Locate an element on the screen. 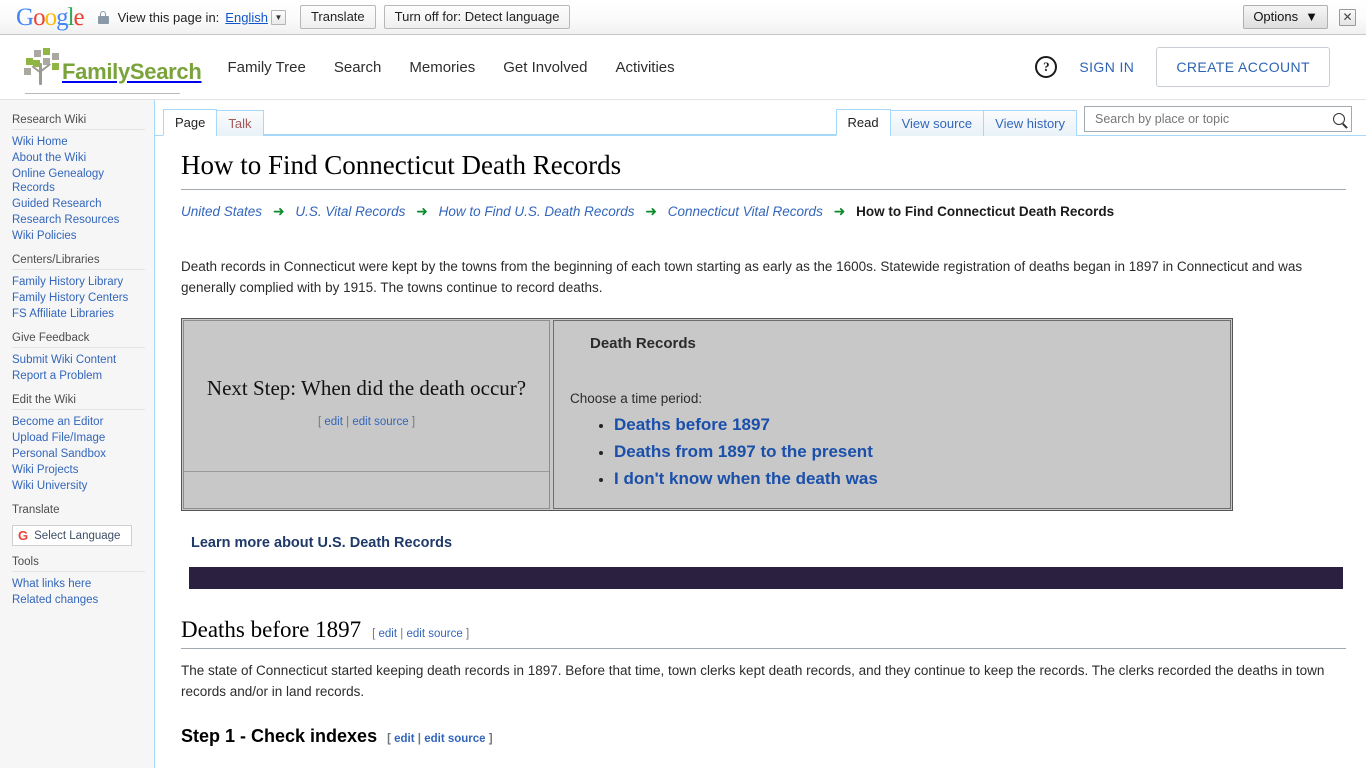 This screenshot has width=1366, height=768. sidebar-list: What links here Related changes is located at coordinates (78, 589).